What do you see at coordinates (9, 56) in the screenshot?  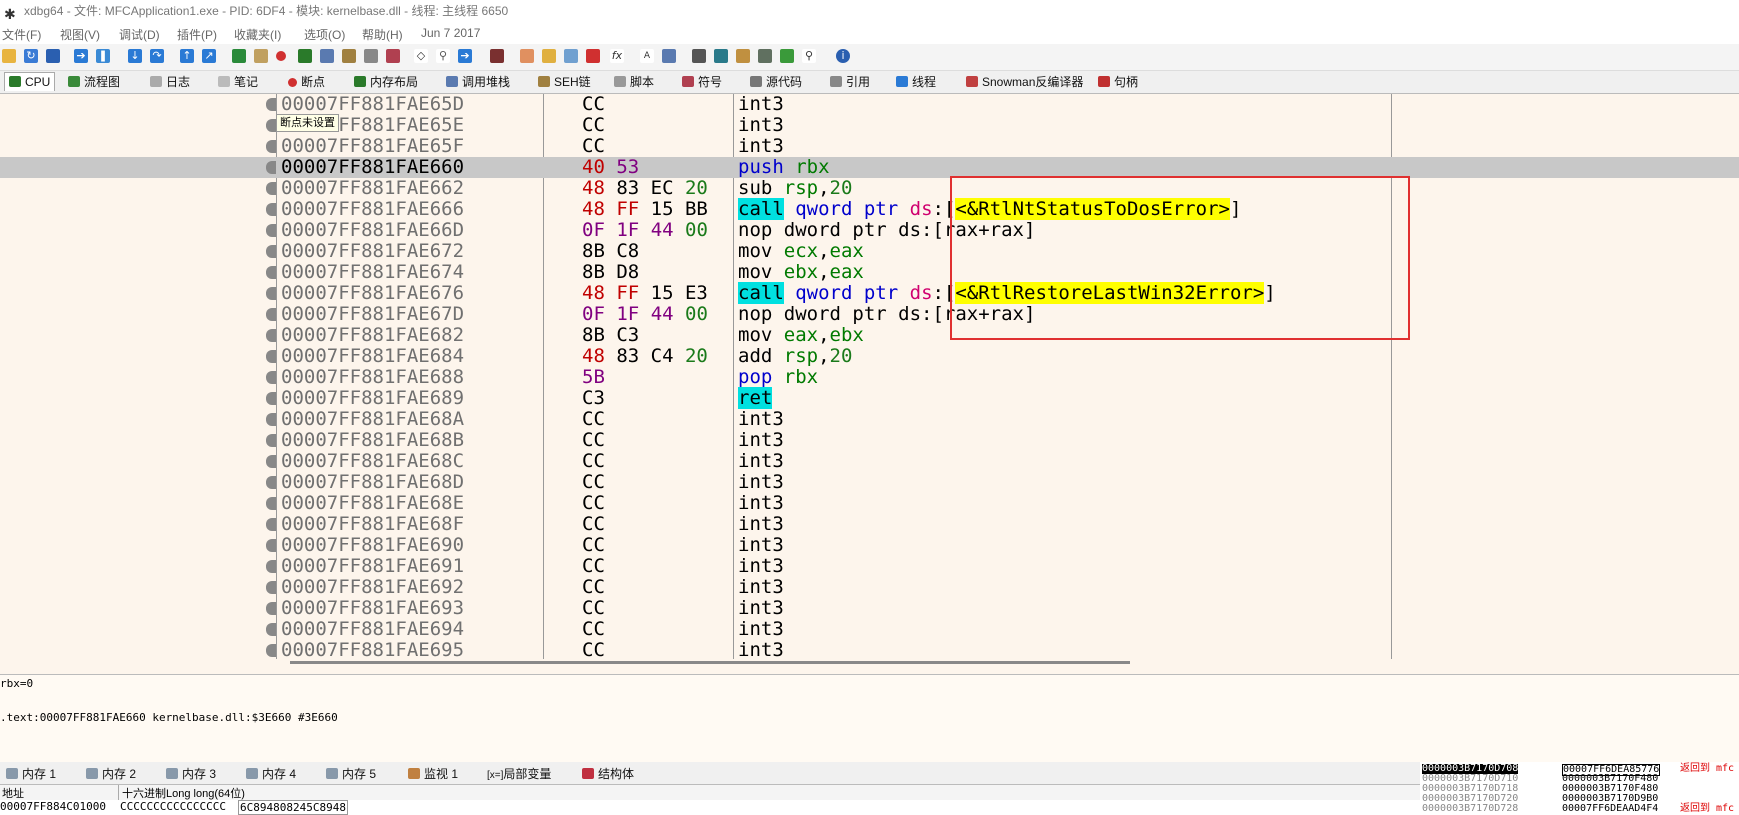 I see `open-icon` at bounding box center [9, 56].